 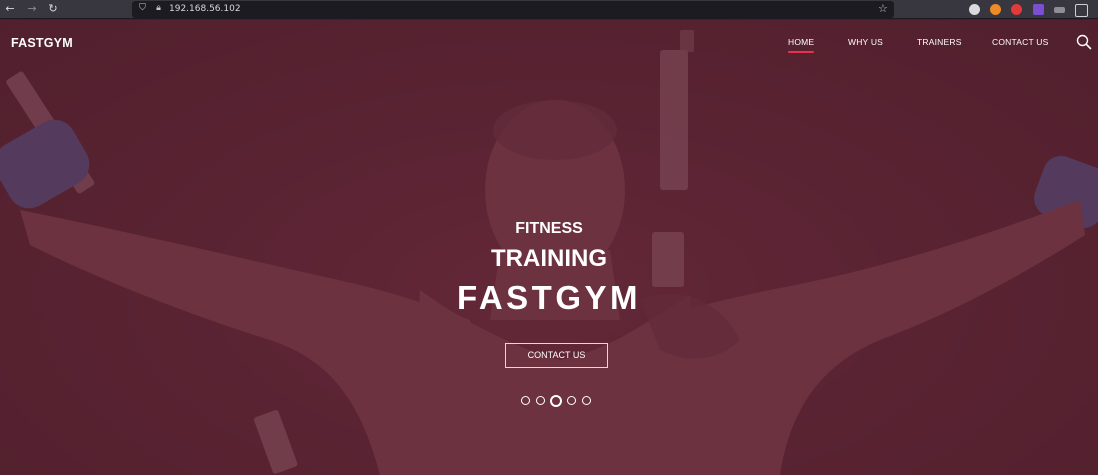 I want to click on browser-toolbar: ← → ↻ ⛉ 🔒︎ 192.168.56.102 ☆, so click(x=549, y=9).